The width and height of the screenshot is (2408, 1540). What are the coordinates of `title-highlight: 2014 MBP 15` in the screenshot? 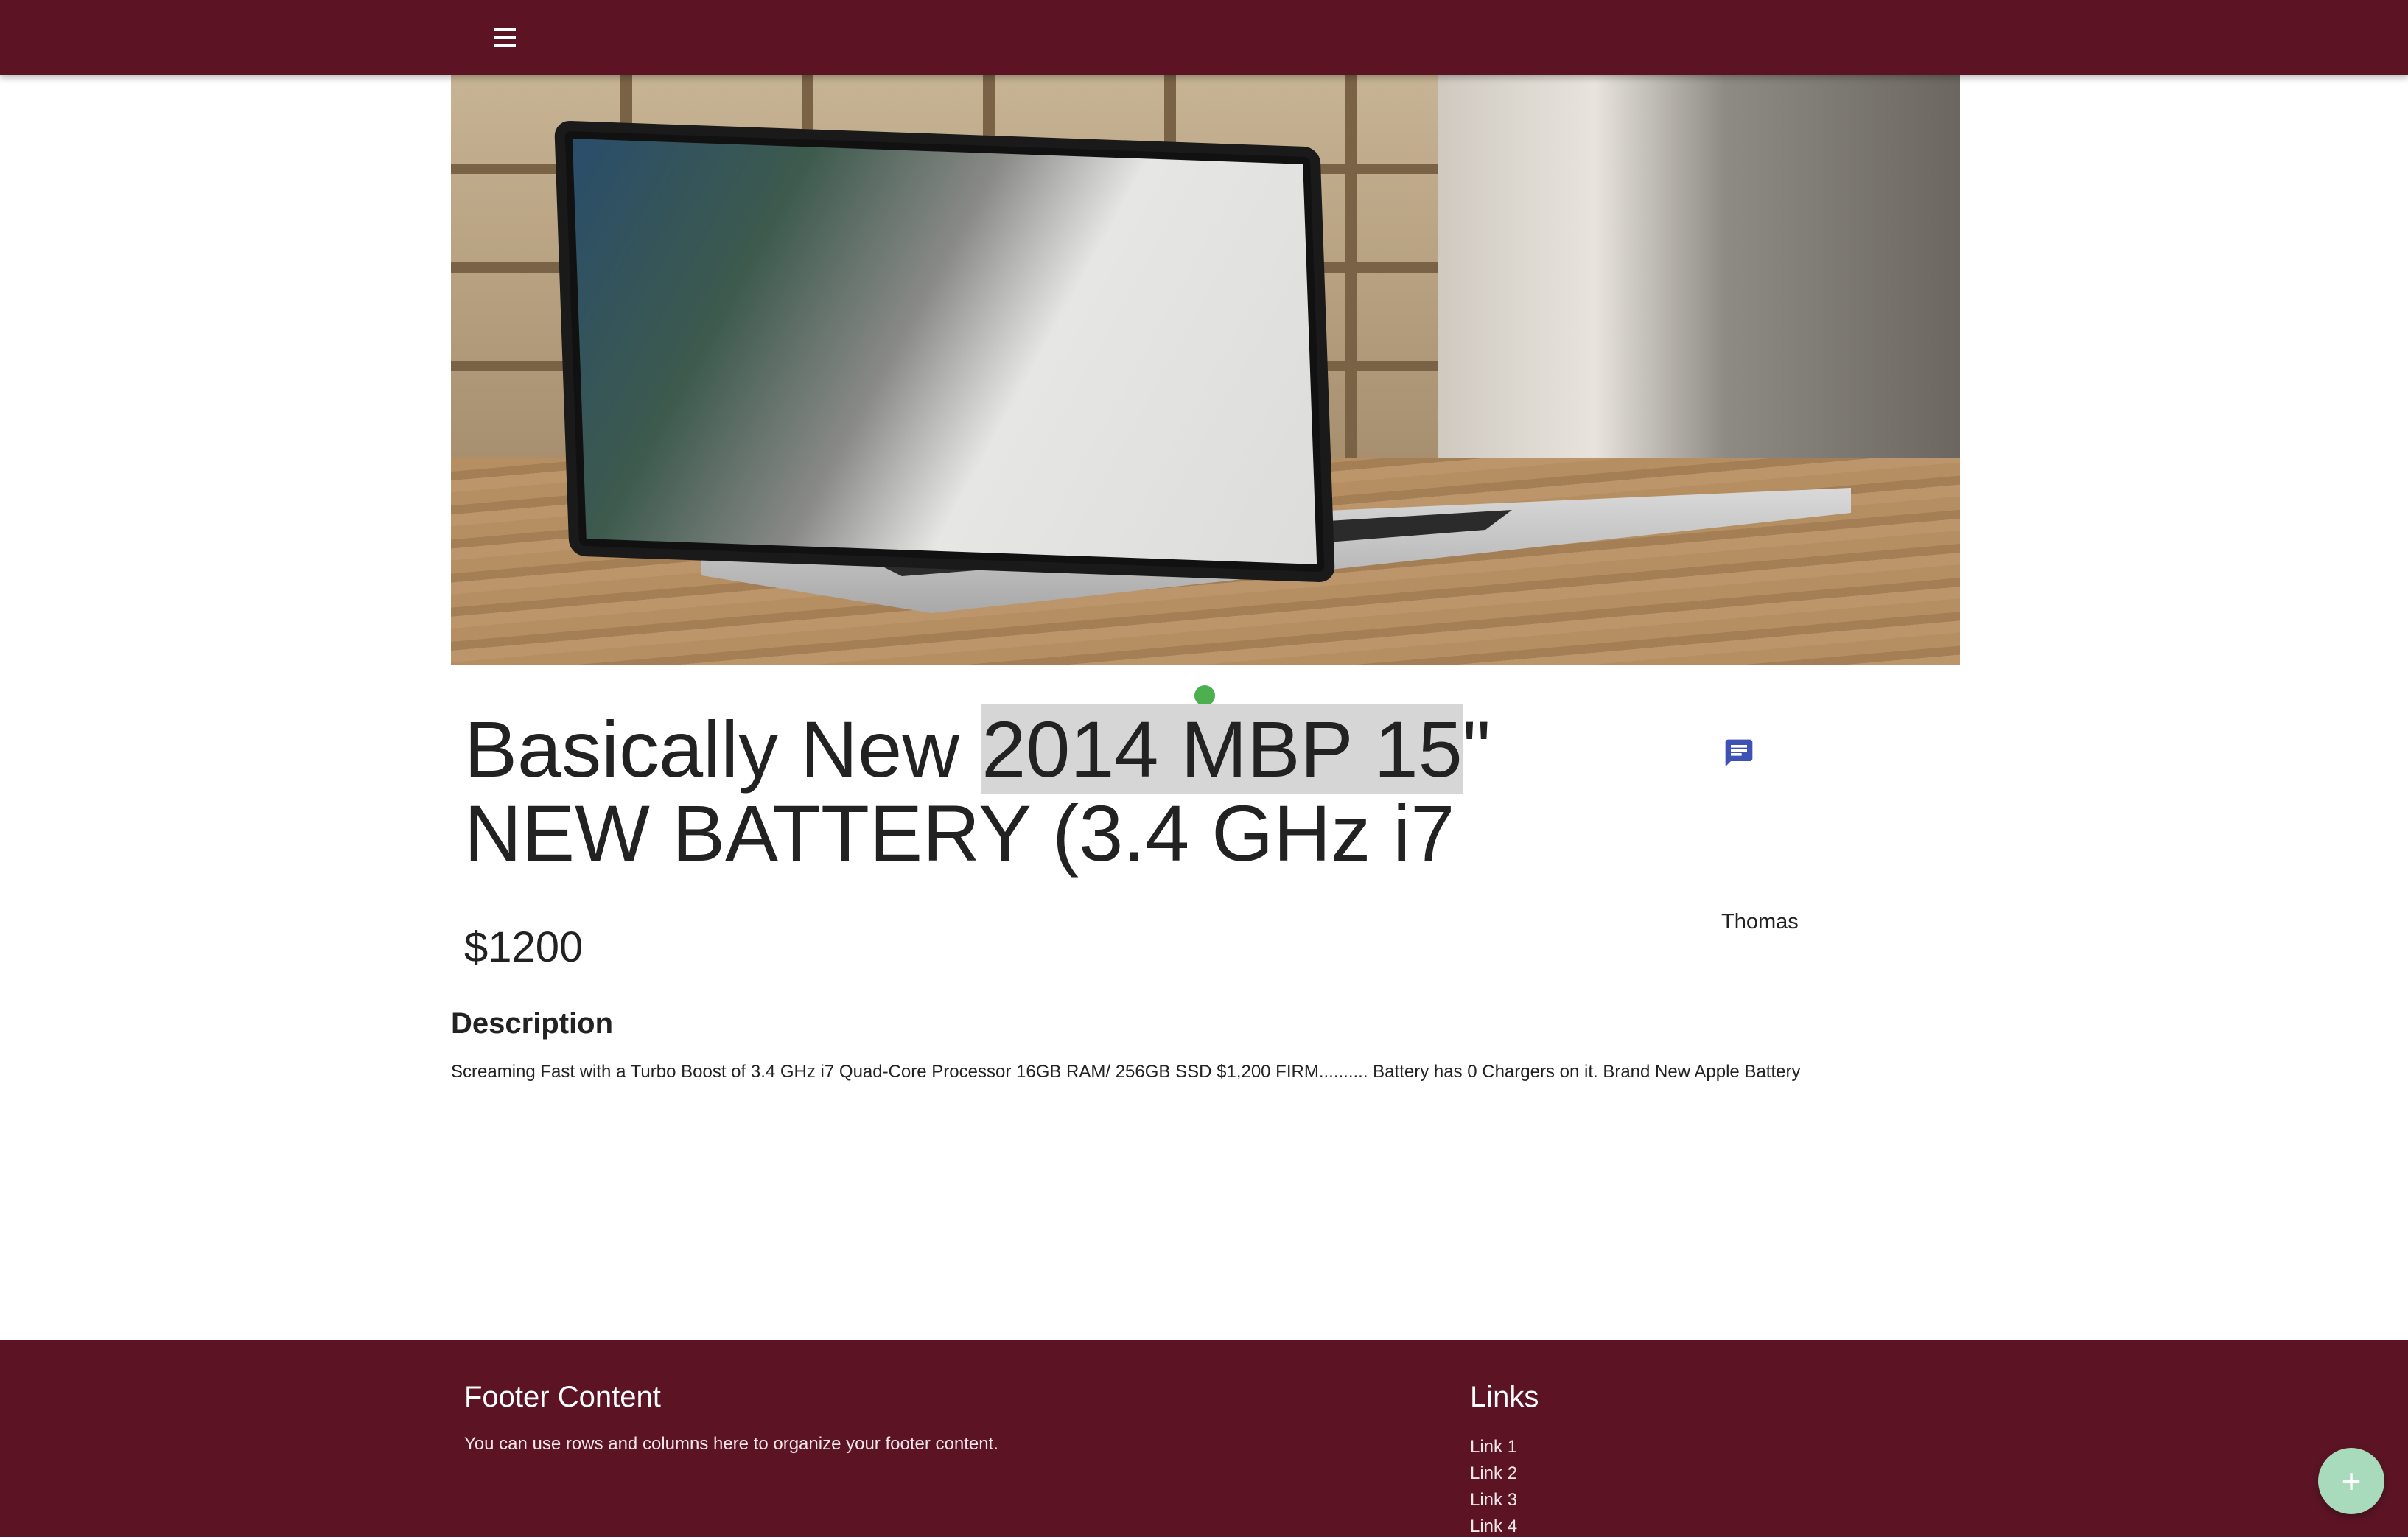 It's located at (1222, 749).